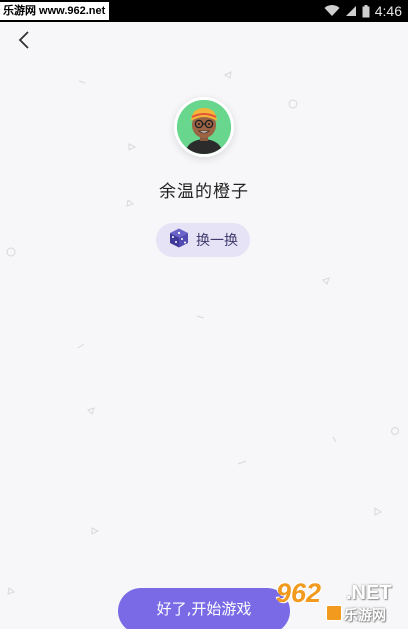  Describe the element at coordinates (179, 240) in the screenshot. I see `dice-icon` at that location.